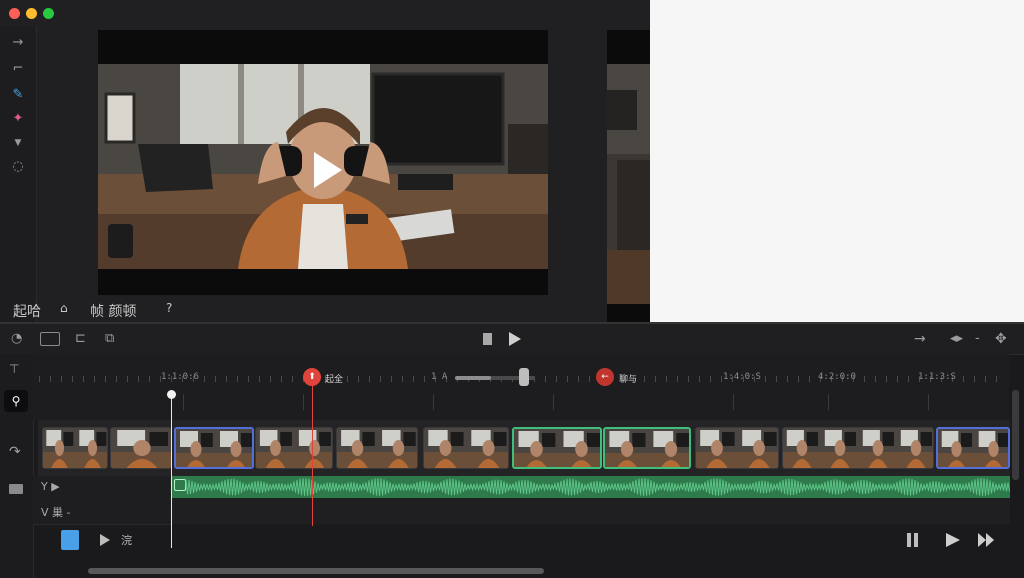  What do you see at coordinates (987, 542) in the screenshot?
I see `fast-forward-button` at bounding box center [987, 542].